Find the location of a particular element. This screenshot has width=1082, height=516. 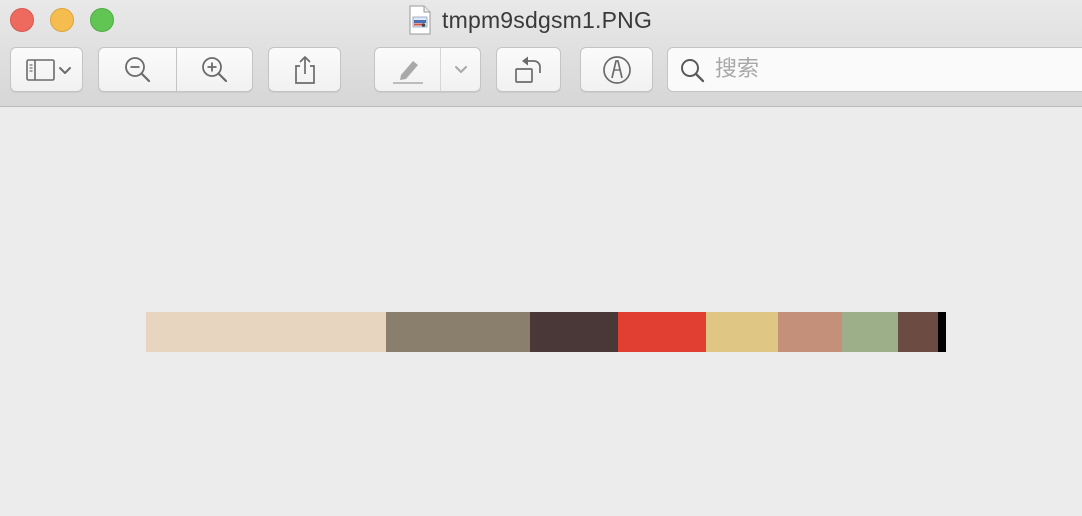

highlighter-button is located at coordinates (427, 69).